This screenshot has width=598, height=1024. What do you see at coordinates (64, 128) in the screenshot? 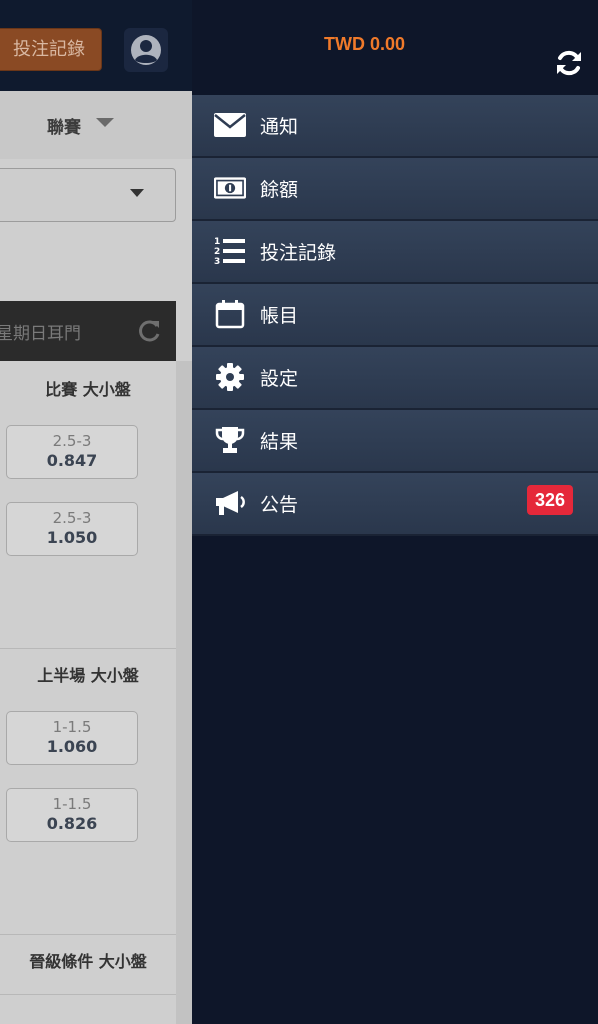
I see `league-label: 聯賽` at bounding box center [64, 128].